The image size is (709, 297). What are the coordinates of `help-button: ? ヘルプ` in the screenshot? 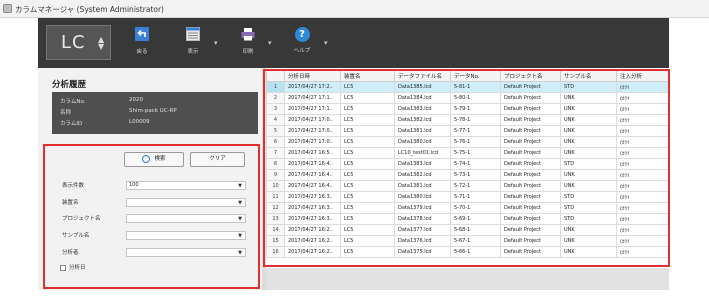 It's located at (302, 44).